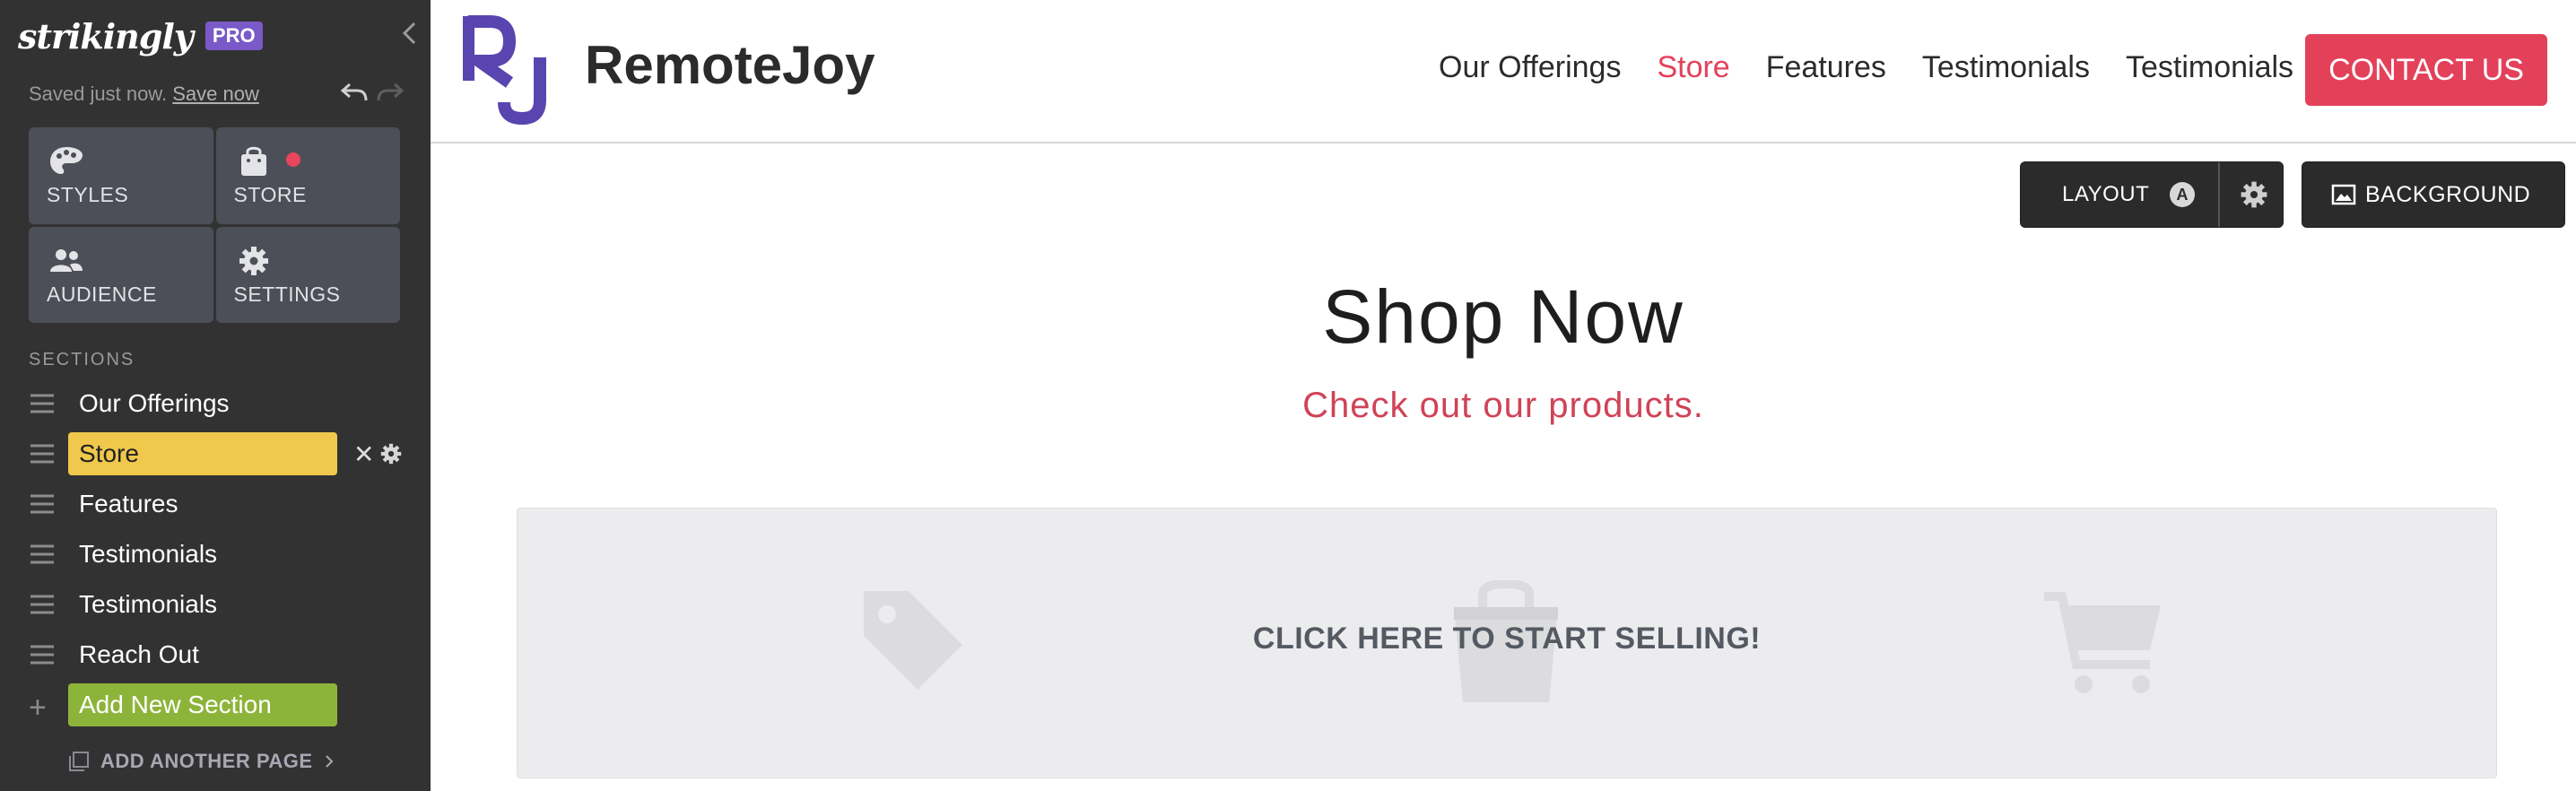 Image resolution: width=2576 pixels, height=791 pixels. I want to click on start-selling-cta: CLICK HERE TO START SELLING!, so click(1507, 639).